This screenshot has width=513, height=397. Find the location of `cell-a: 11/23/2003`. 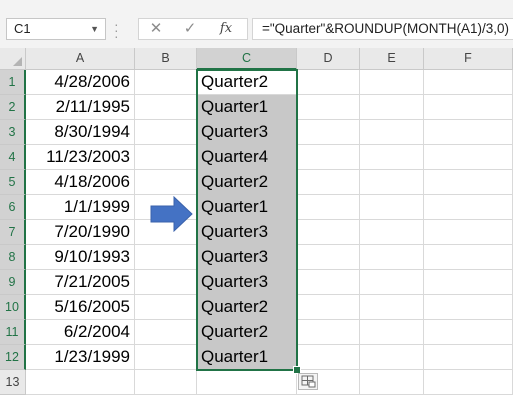

cell-a: 11/23/2003 is located at coordinates (80, 157).